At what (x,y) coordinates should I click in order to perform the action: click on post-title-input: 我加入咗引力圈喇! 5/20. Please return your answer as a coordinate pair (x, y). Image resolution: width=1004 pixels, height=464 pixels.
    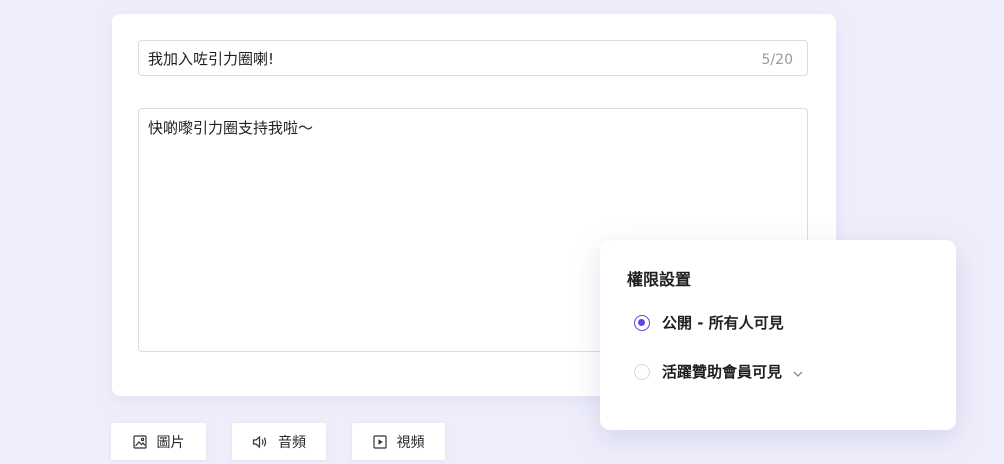
    Looking at the image, I should click on (473, 58).